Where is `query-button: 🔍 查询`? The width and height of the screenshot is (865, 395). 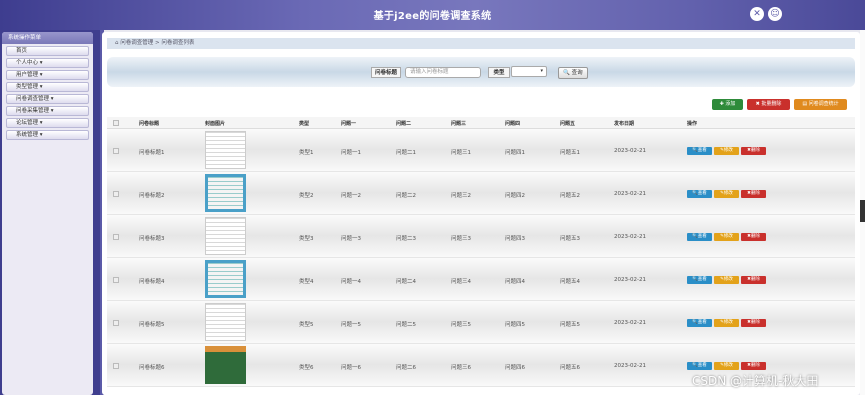
query-button: 🔍 查询 is located at coordinates (573, 73).